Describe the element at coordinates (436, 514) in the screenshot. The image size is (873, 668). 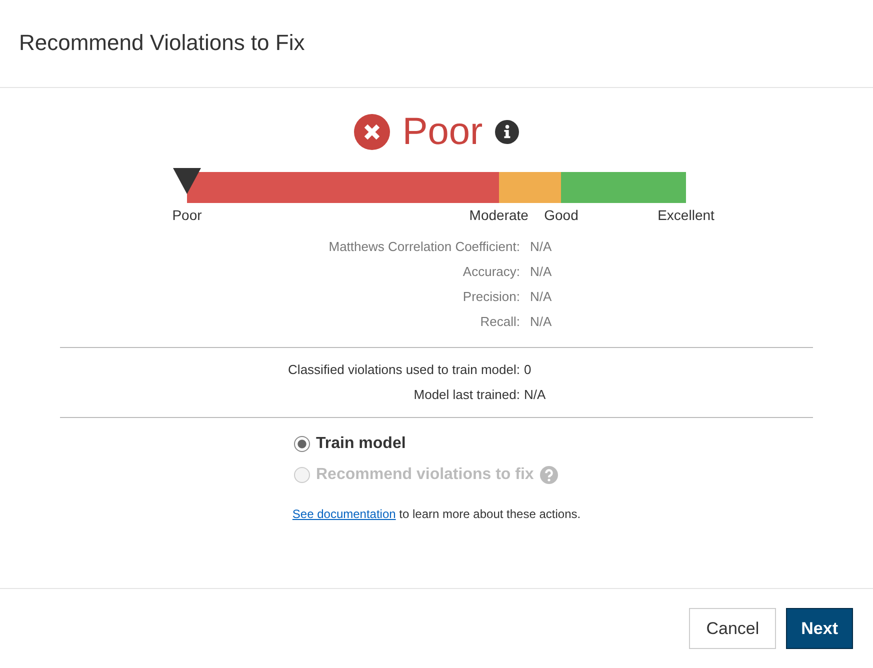
I see `documentation-note: See documentation to learn more about these actions.` at that location.